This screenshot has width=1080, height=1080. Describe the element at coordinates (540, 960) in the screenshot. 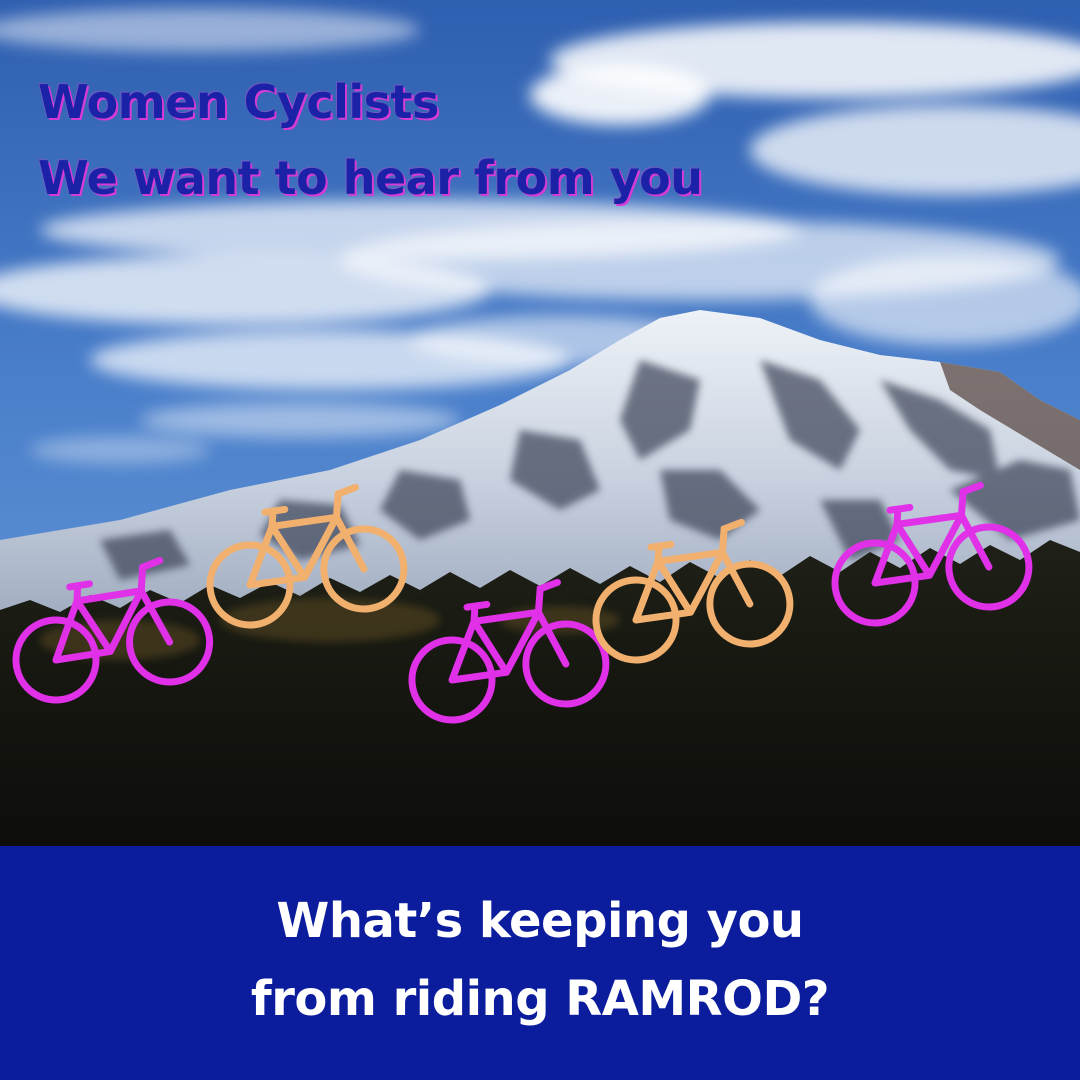

I see `banner-question: What’s keeping you from riding RAMROD?` at that location.